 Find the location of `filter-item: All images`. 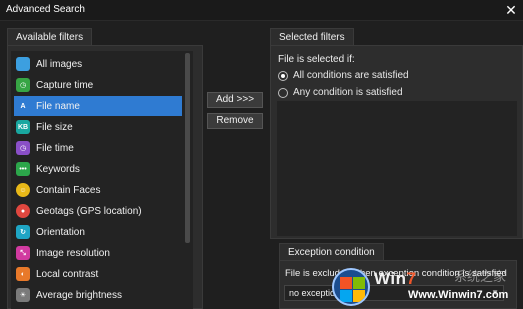

filter-item: All images is located at coordinates (98, 64).